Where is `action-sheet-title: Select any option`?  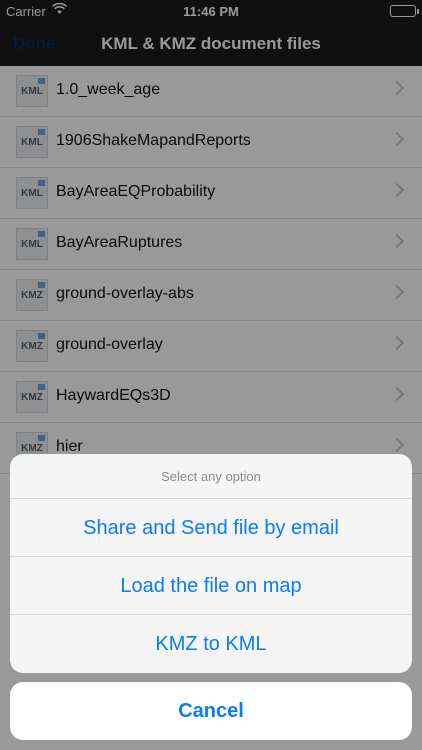 action-sheet-title: Select any option is located at coordinates (211, 476).